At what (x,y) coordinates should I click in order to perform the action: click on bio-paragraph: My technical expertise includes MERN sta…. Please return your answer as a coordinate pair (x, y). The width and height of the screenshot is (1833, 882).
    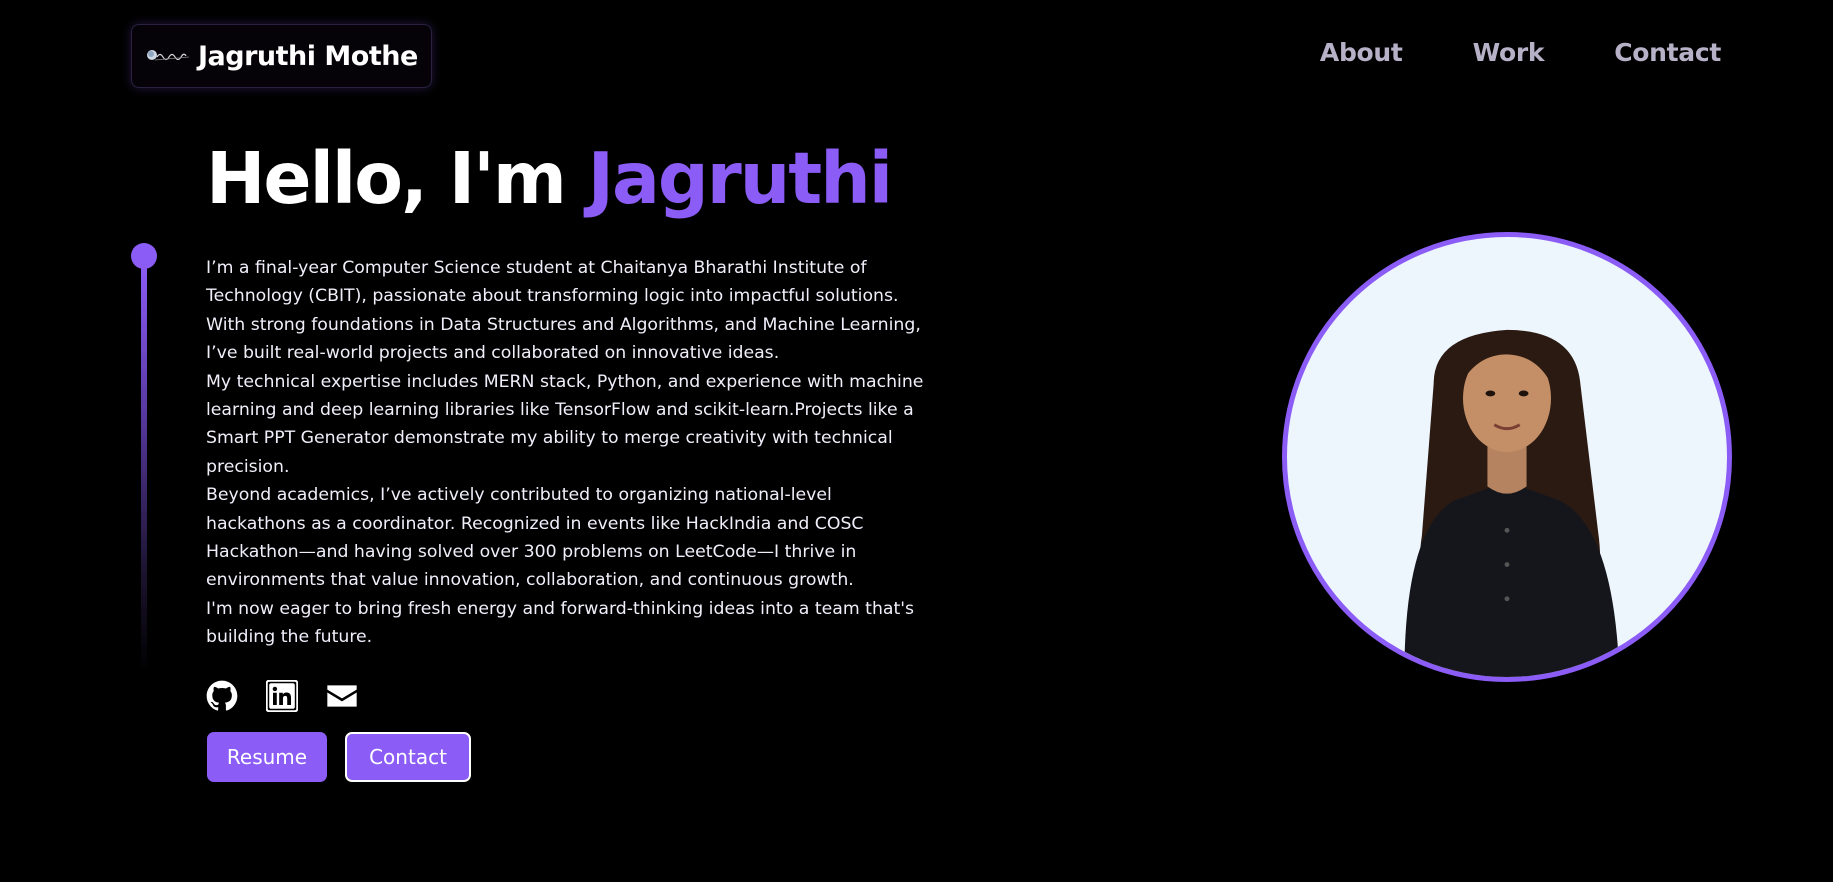
    Looking at the image, I should click on (565, 424).